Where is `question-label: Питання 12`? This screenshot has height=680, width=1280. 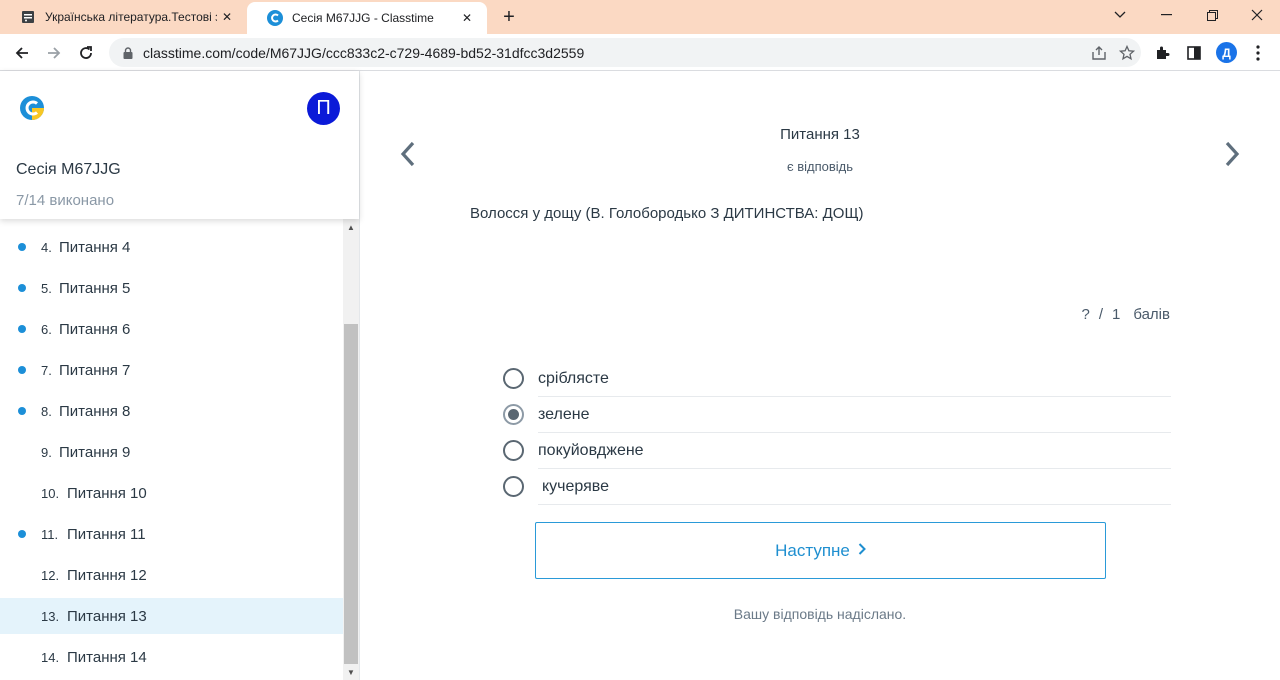 question-label: Питання 12 is located at coordinates (107, 575).